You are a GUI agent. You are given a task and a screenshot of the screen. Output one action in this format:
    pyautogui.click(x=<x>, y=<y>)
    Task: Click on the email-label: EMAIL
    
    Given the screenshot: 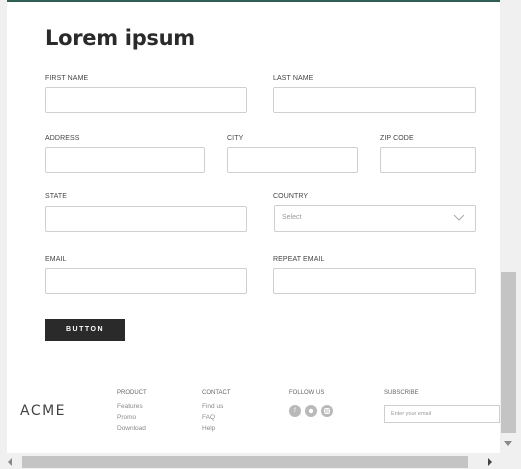 What is the action you would take?
    pyautogui.click(x=56, y=259)
    